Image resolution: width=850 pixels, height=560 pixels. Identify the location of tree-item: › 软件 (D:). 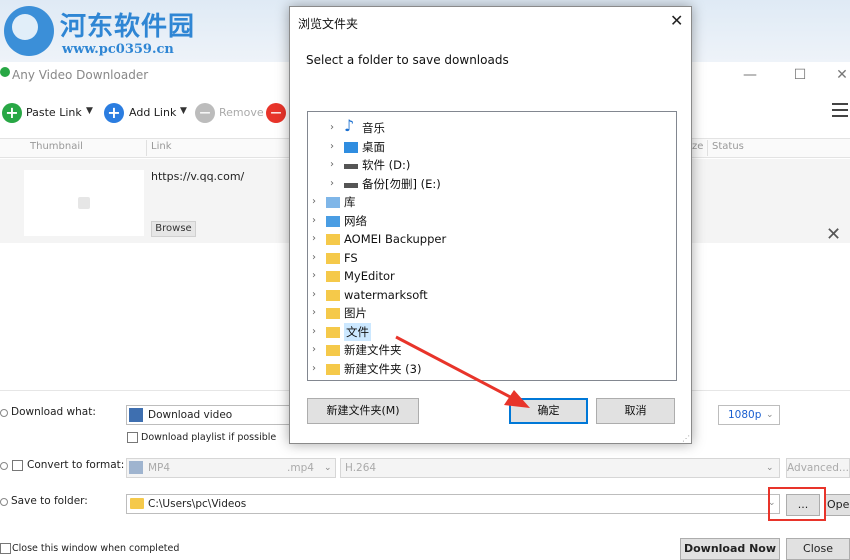
(491, 165).